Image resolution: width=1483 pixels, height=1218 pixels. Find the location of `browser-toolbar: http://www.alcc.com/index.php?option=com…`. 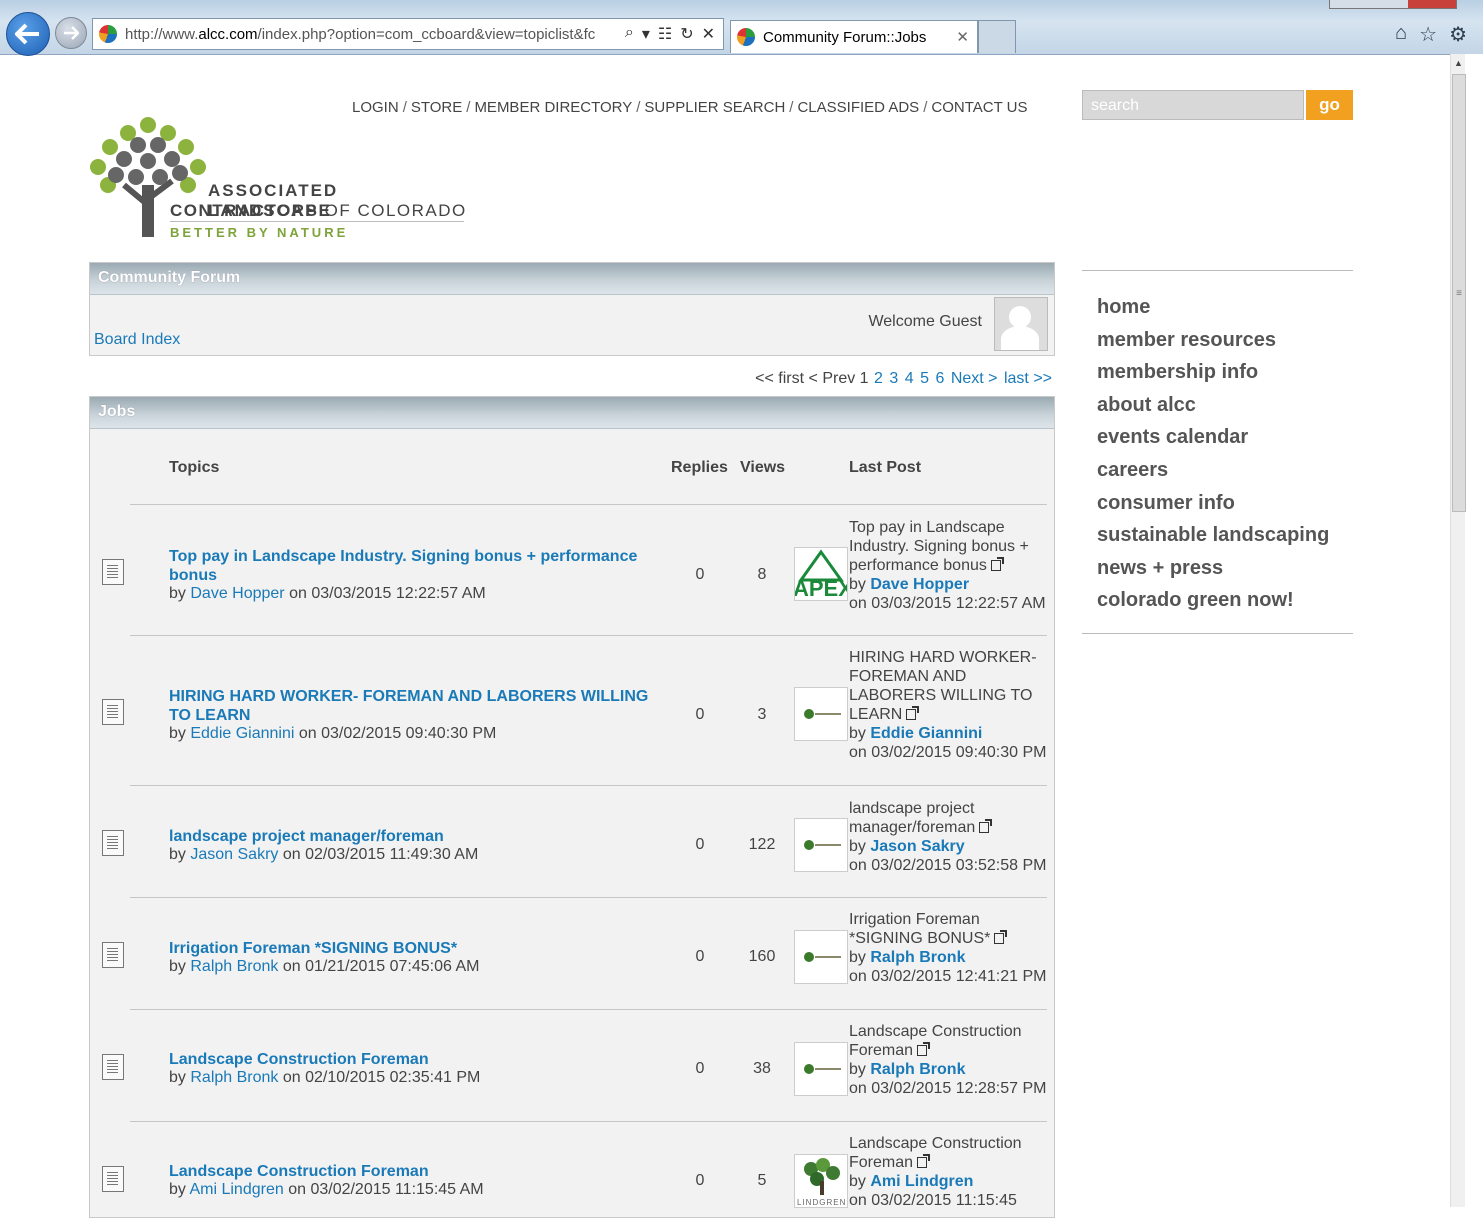

browser-toolbar: http://www.alcc.com/index.php?option=com… is located at coordinates (741, 28).